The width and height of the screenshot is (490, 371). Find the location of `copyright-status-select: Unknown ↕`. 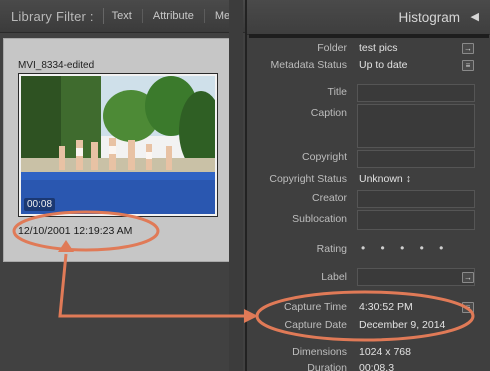

copyright-status-select: Unknown ↕ is located at coordinates (385, 179).